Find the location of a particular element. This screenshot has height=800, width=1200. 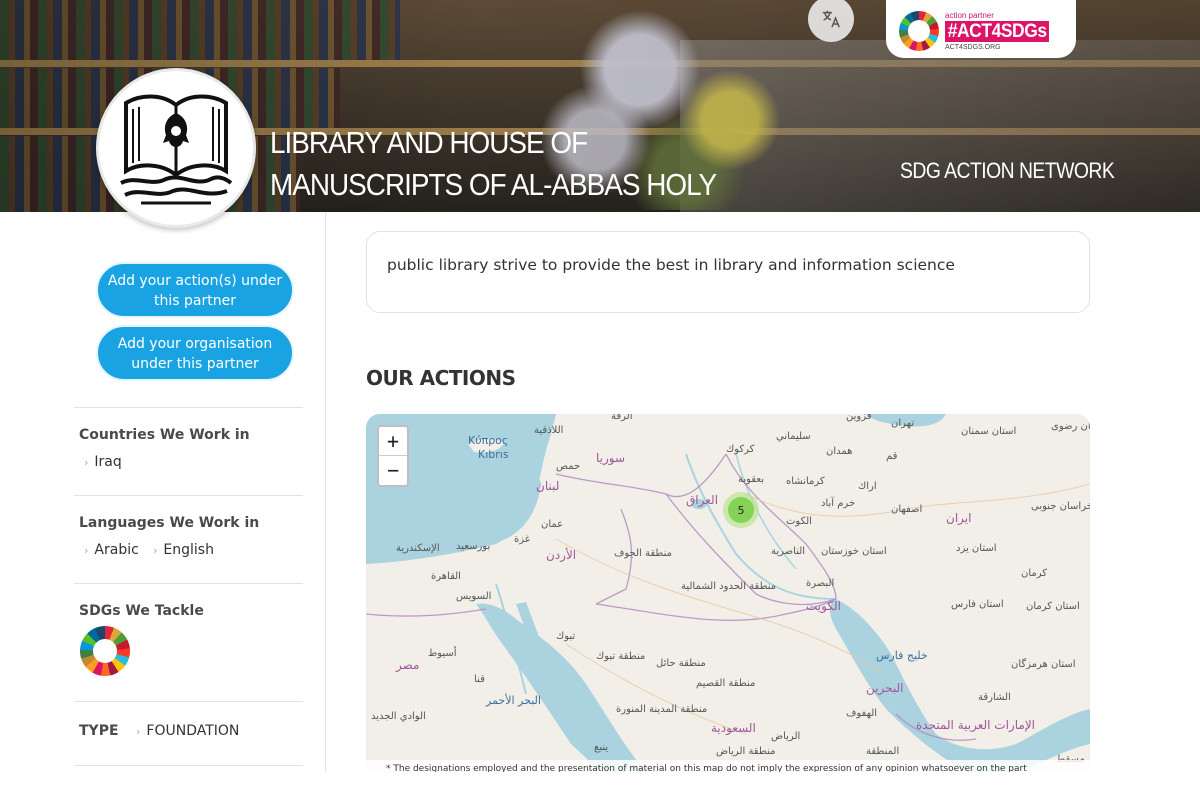

map-label: العراق is located at coordinates (702, 500).